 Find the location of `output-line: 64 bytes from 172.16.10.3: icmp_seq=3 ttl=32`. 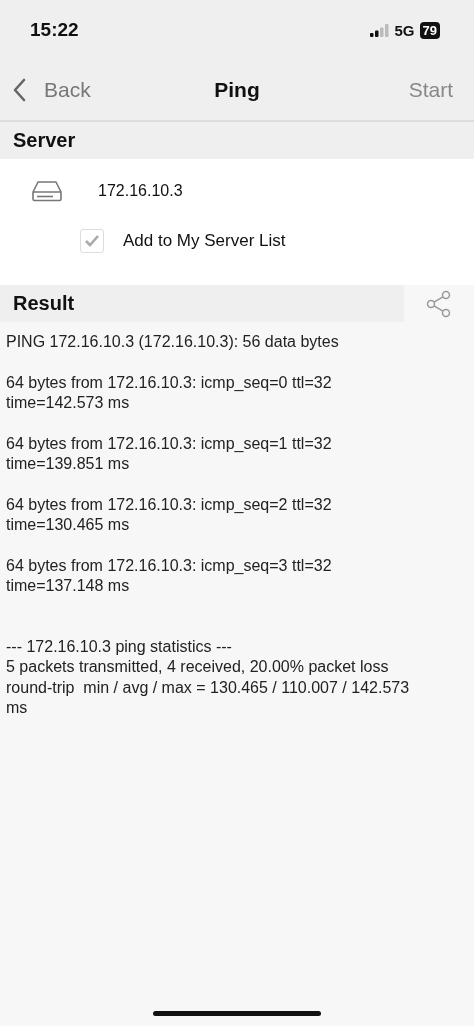

output-line: 64 bytes from 172.16.10.3: icmp_seq=3 ttl=32 is located at coordinates (169, 565).